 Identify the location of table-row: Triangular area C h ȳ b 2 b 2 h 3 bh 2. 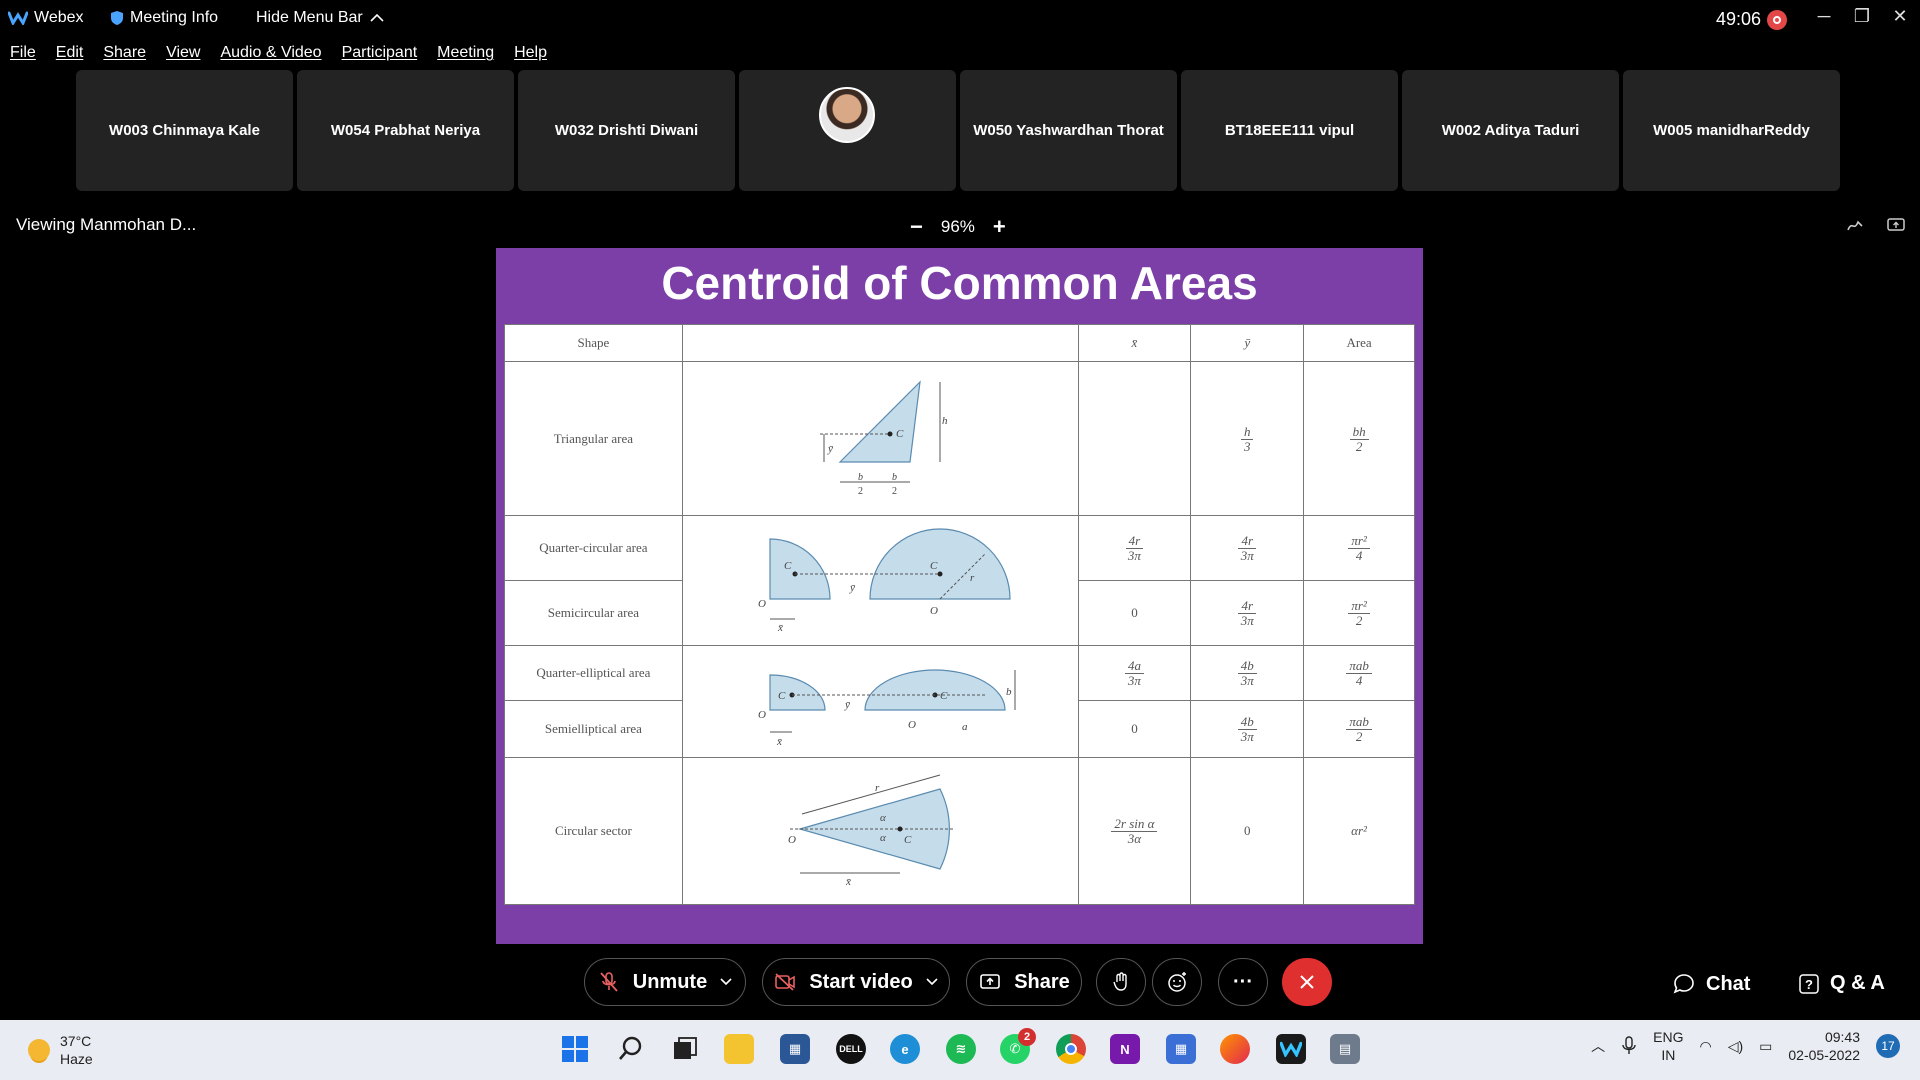
(959, 438).